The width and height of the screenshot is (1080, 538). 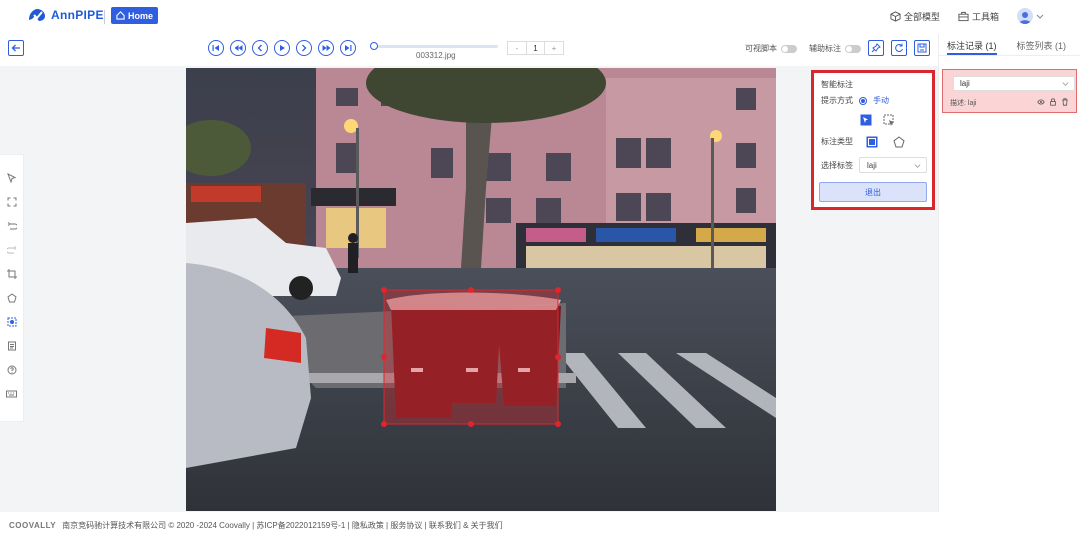 I want to click on polygon-tool, so click(x=12, y=298).